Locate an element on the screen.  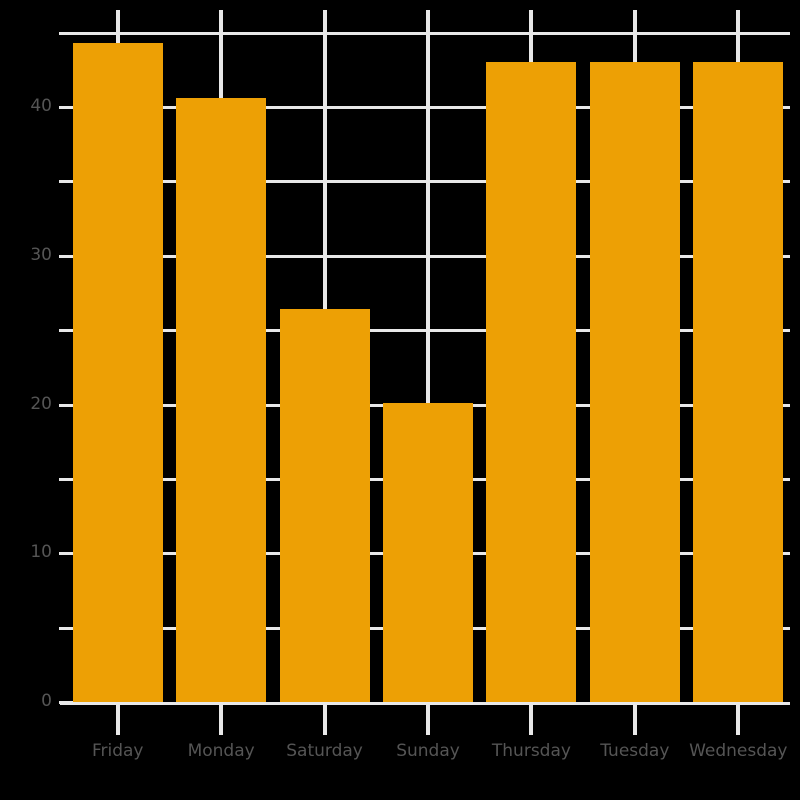
y-axis-label: 40 is located at coordinates (41, 106).